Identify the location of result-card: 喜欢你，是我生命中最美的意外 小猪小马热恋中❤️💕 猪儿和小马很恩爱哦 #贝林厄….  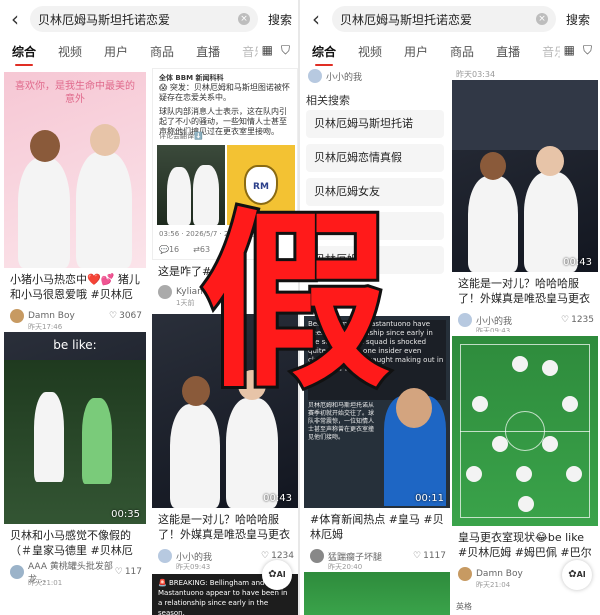
(75, 201).